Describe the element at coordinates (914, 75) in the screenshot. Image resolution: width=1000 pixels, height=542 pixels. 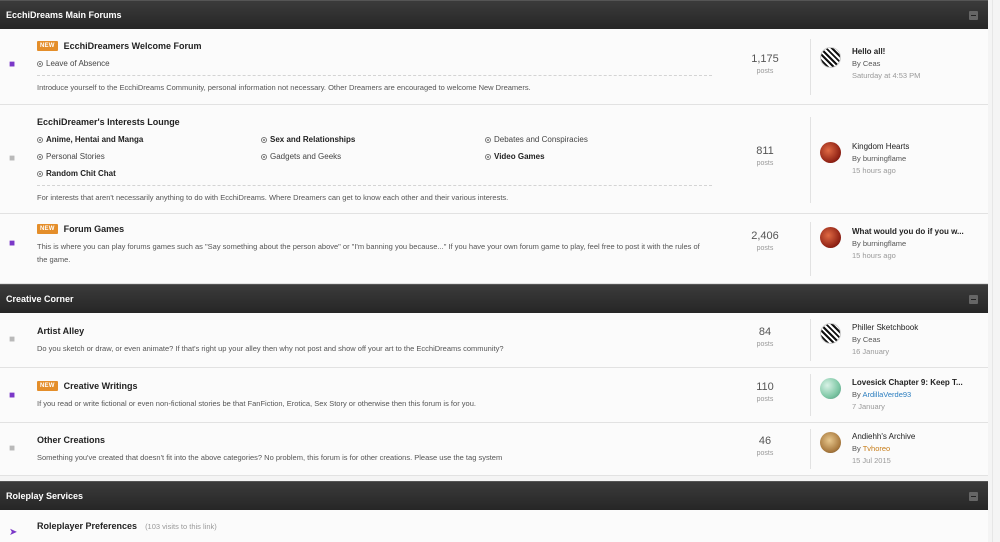
I see `last-post-date: Saturday at 4:53 PM` at that location.